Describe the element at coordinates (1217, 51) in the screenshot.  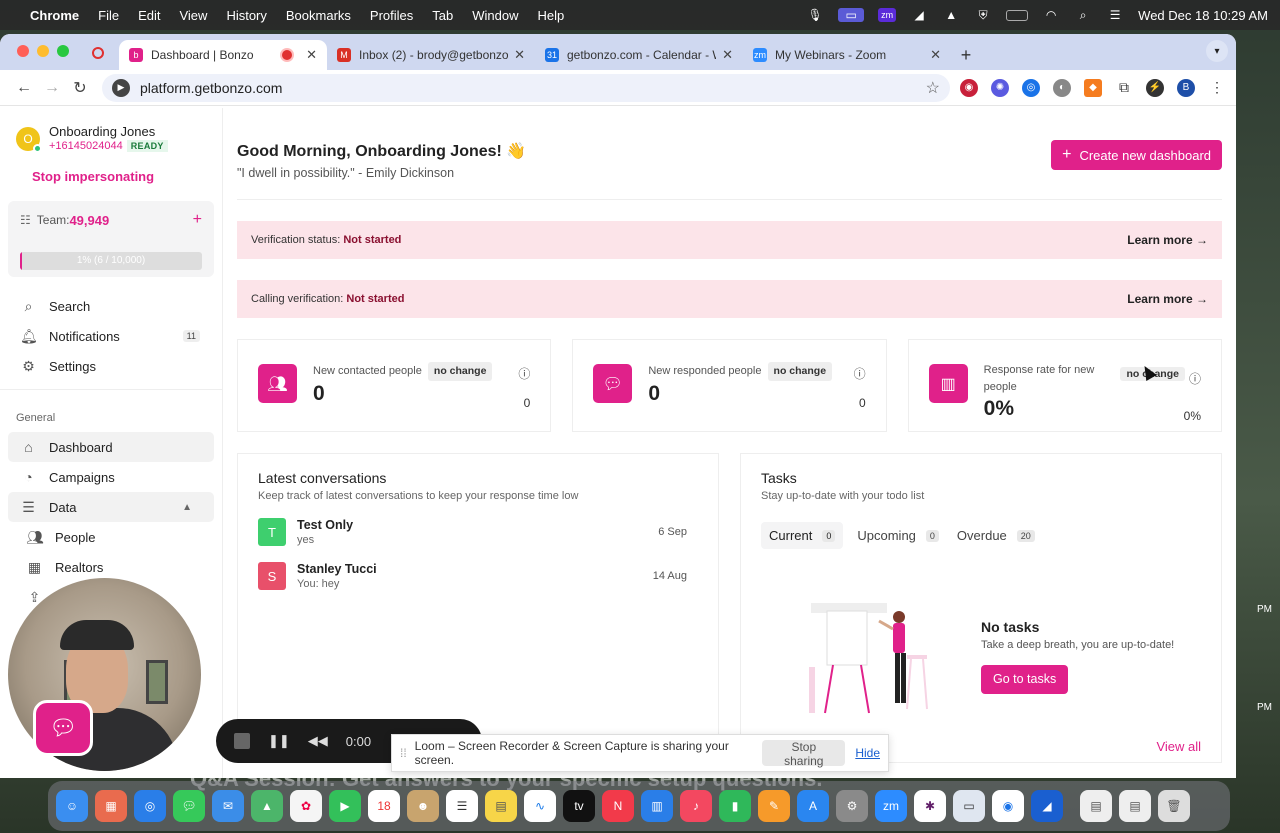
I see `tab-search-chevron-icon: ▾` at that location.